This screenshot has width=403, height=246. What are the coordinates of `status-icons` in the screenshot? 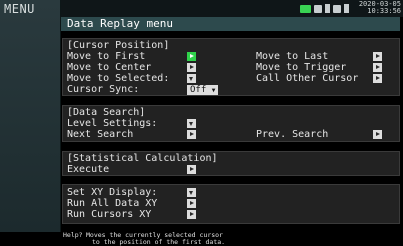 It's located at (324, 8).